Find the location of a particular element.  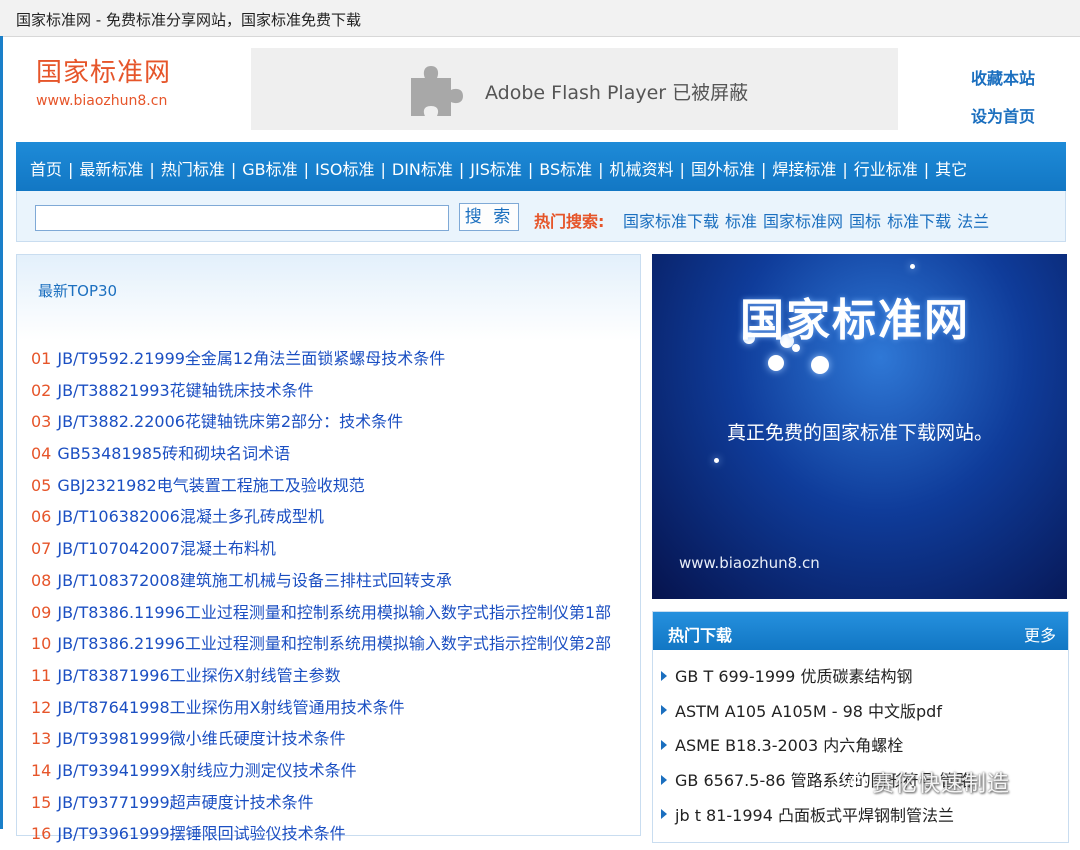

hot-search-word: 国标 is located at coordinates (865, 221).